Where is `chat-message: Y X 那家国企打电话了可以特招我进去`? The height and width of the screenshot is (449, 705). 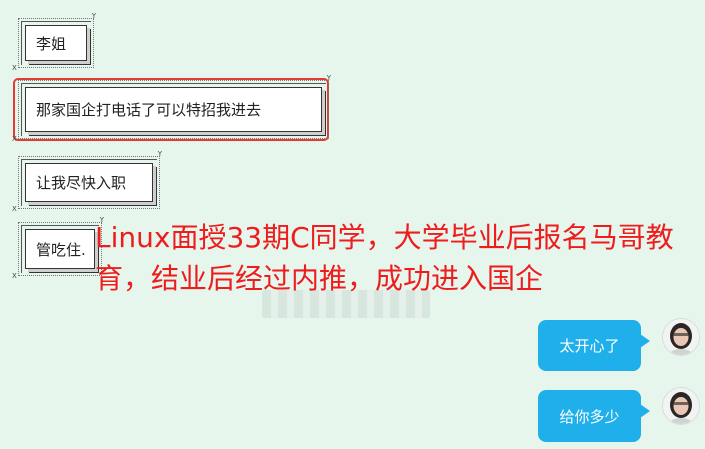
chat-message: Y X 那家国企打电话了可以特招我进去 is located at coordinates (171, 109).